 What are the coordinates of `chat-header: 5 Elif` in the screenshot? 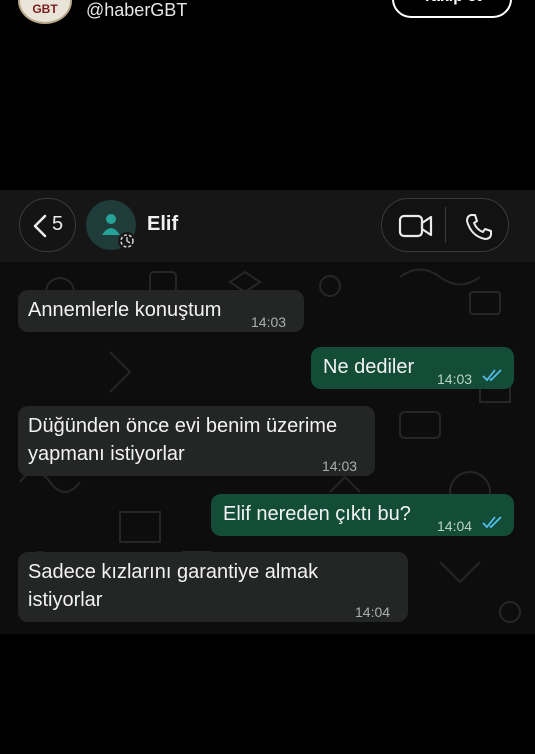 It's located at (267, 226).